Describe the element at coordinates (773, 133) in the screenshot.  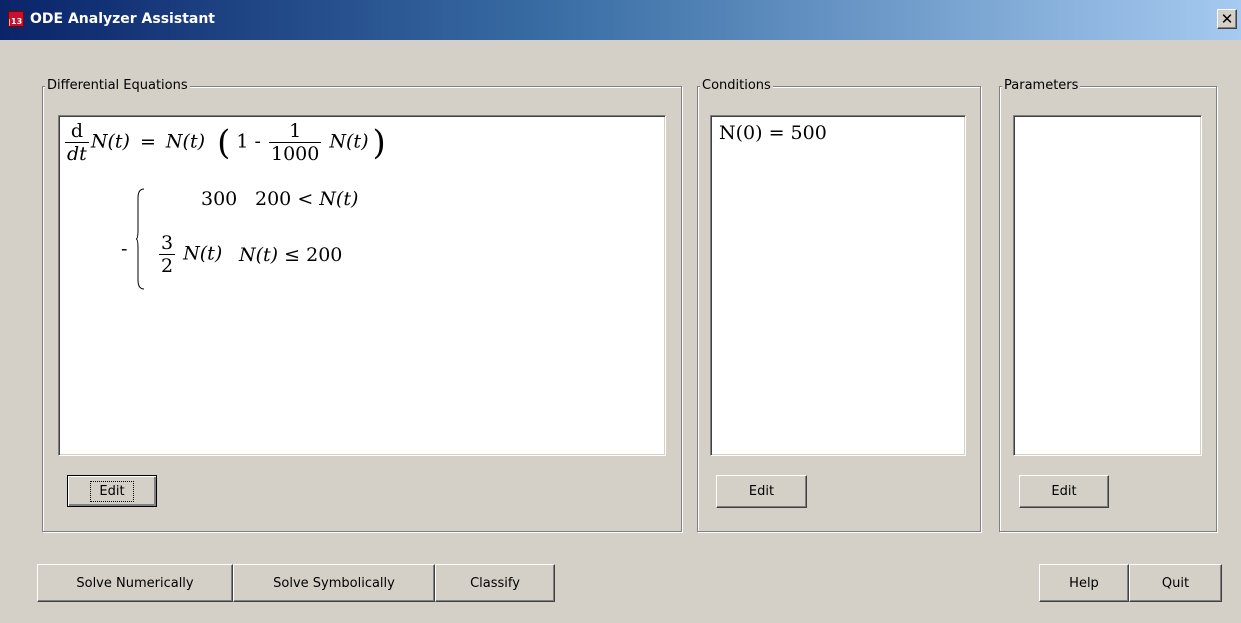
I see `condition-item: N(0) = 500` at that location.